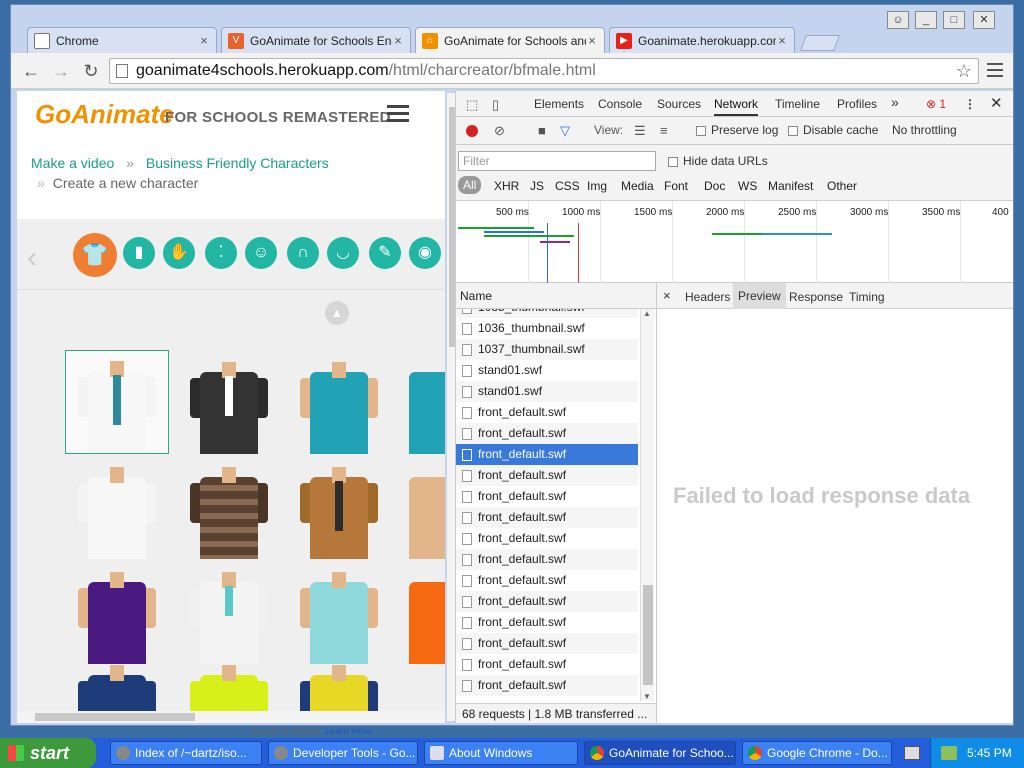 The height and width of the screenshot is (768, 1024). What do you see at coordinates (676, 186) in the screenshot?
I see `type-font: Font` at bounding box center [676, 186].